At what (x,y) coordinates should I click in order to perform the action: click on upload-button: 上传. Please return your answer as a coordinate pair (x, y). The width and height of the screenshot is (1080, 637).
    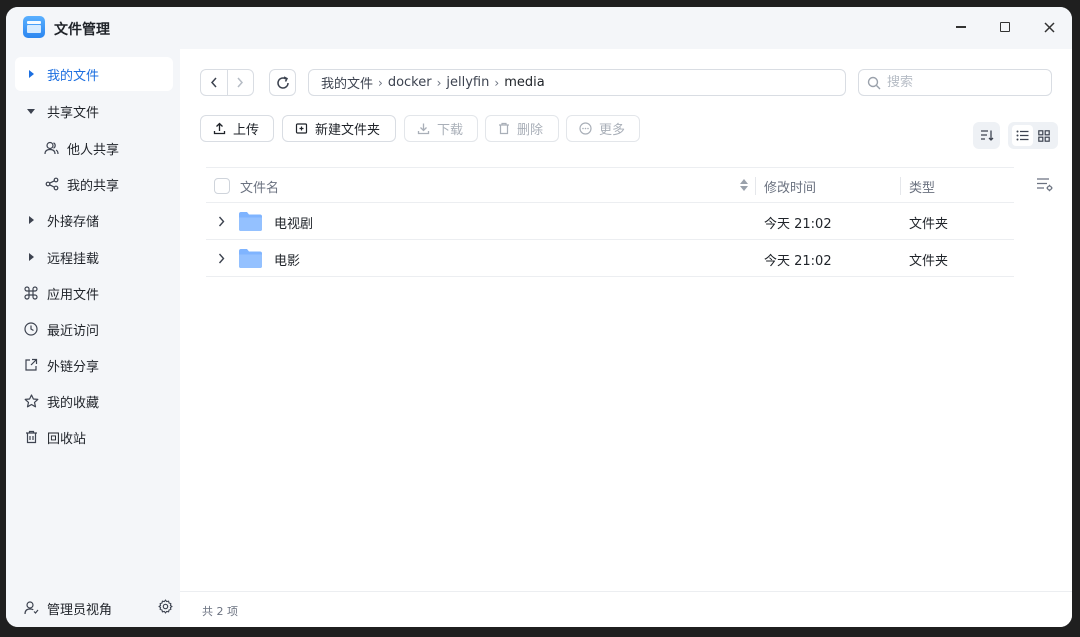
    Looking at the image, I should click on (237, 128).